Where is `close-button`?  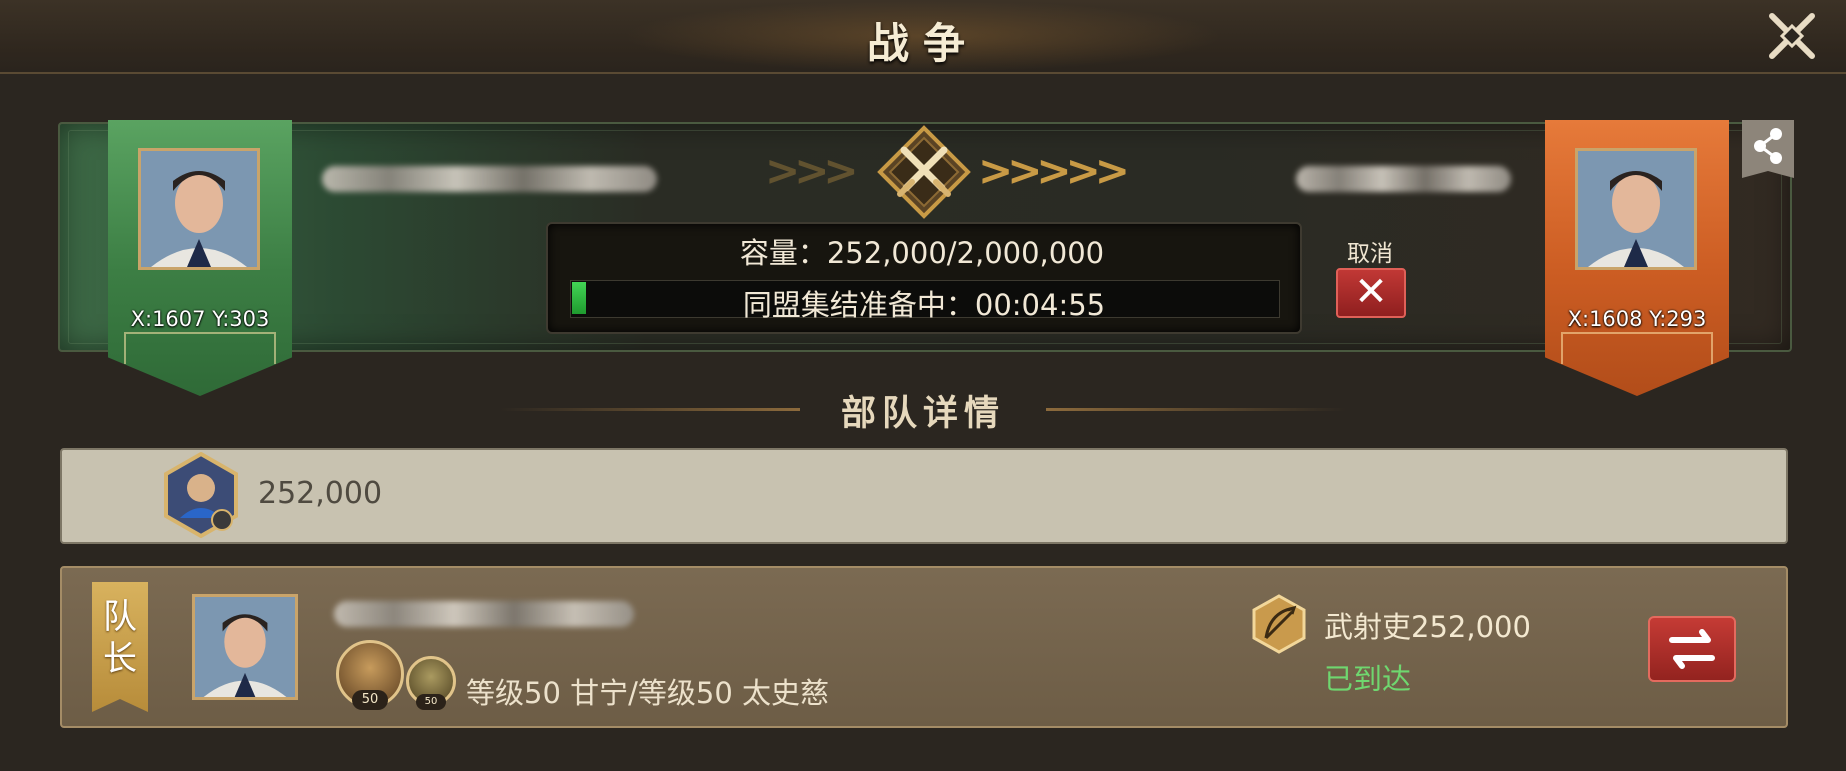 close-button is located at coordinates (1792, 36).